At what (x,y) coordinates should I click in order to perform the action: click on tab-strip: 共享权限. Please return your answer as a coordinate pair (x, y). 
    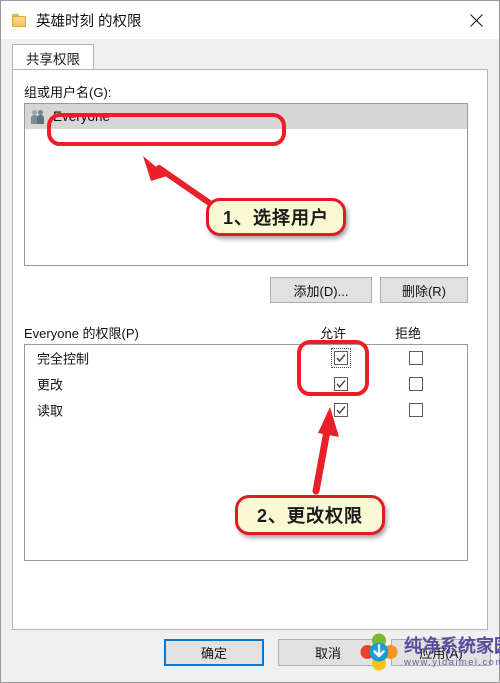
    Looking at the image, I should click on (250, 57).